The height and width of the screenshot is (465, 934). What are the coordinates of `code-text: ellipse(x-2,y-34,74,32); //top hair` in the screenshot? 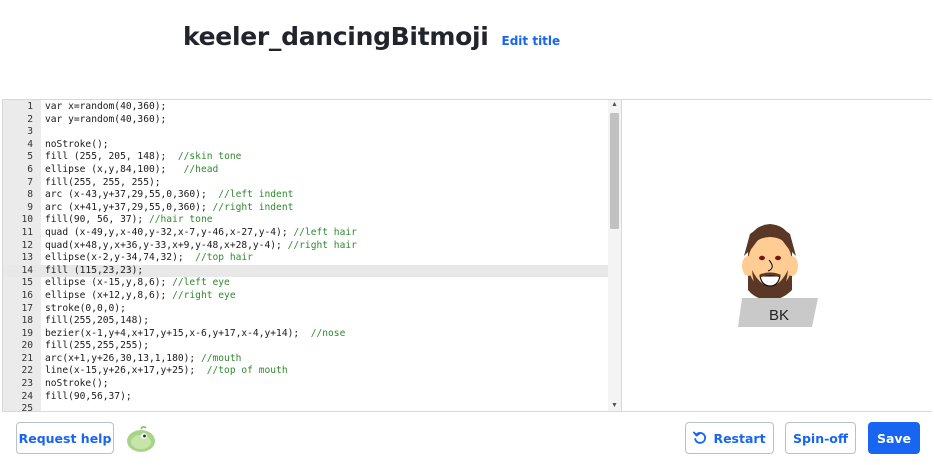 It's located at (149, 258).